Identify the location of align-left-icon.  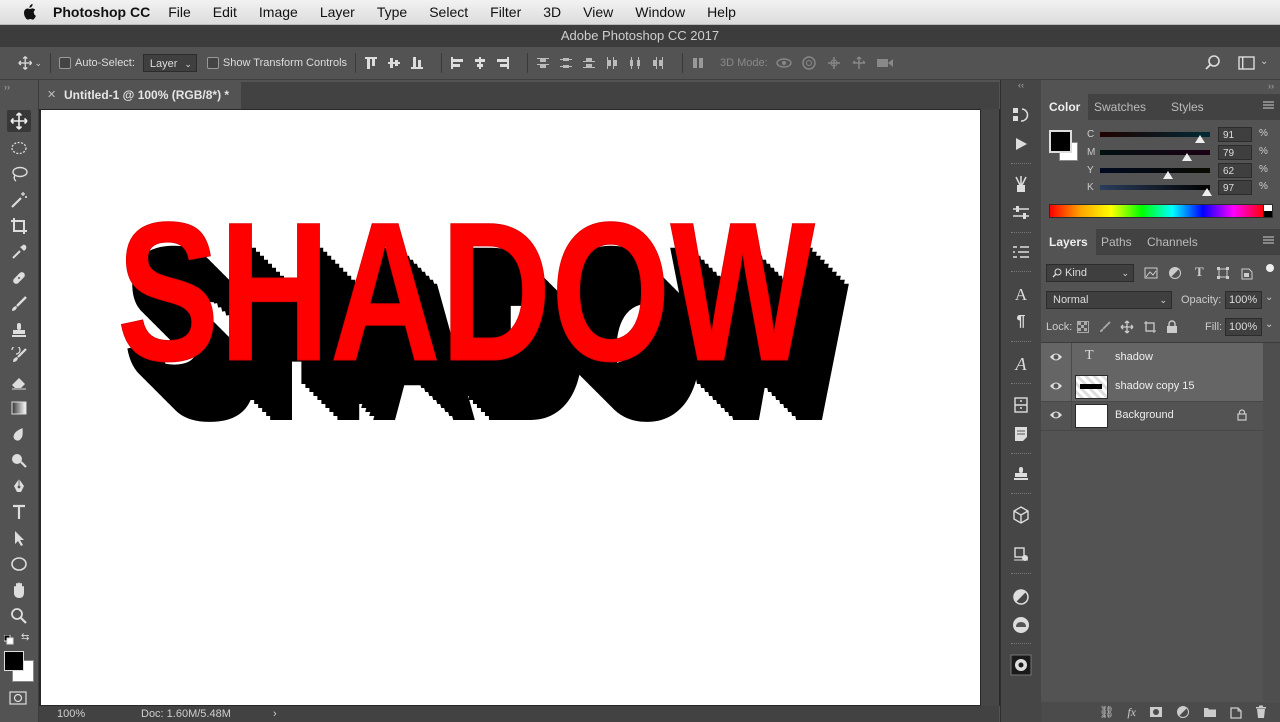
(457, 63).